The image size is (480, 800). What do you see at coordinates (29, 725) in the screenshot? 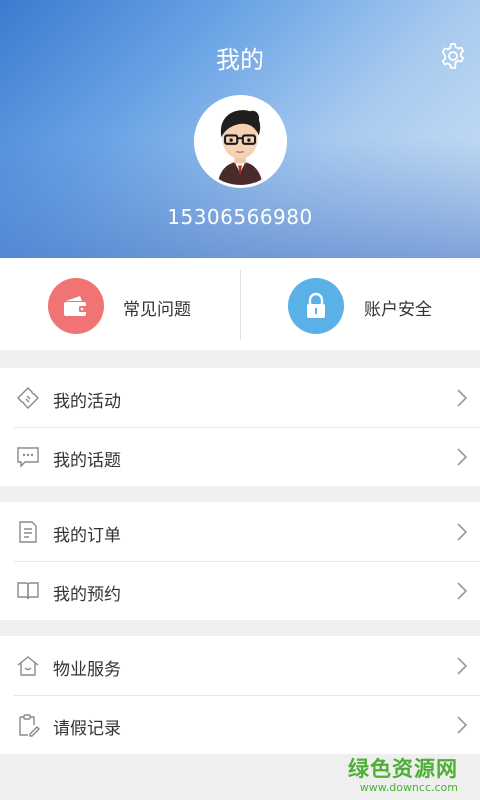
I see `clipboard-pen-icon` at bounding box center [29, 725].